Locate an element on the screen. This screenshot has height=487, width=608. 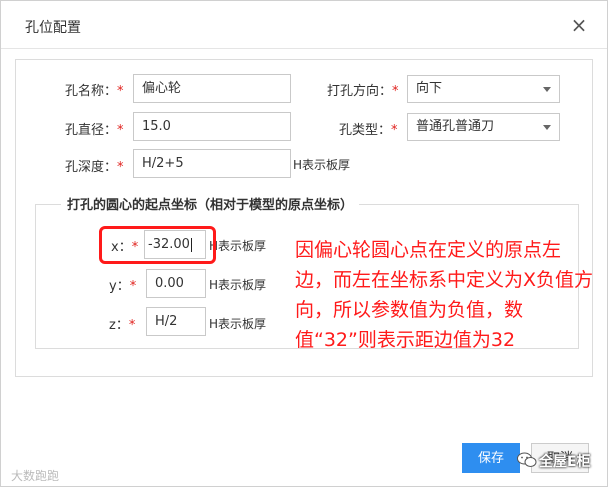
watermark-right: 全屋E柜 is located at coordinates (565, 462).